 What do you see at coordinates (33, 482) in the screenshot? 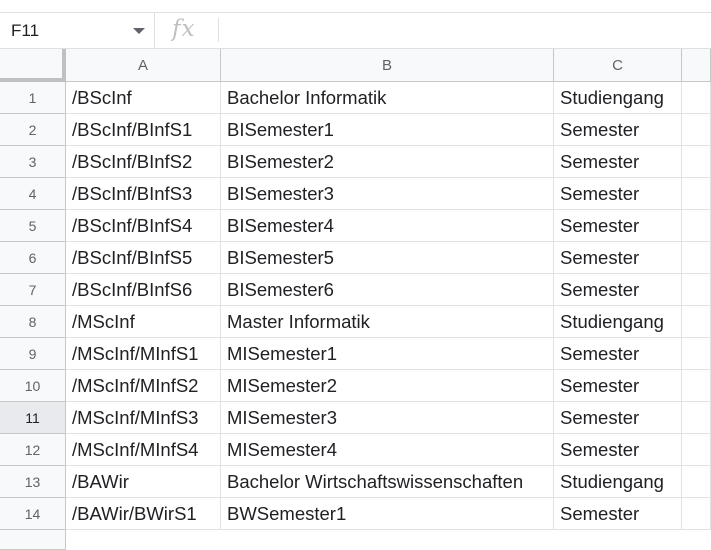
I see `row-header: 13` at bounding box center [33, 482].